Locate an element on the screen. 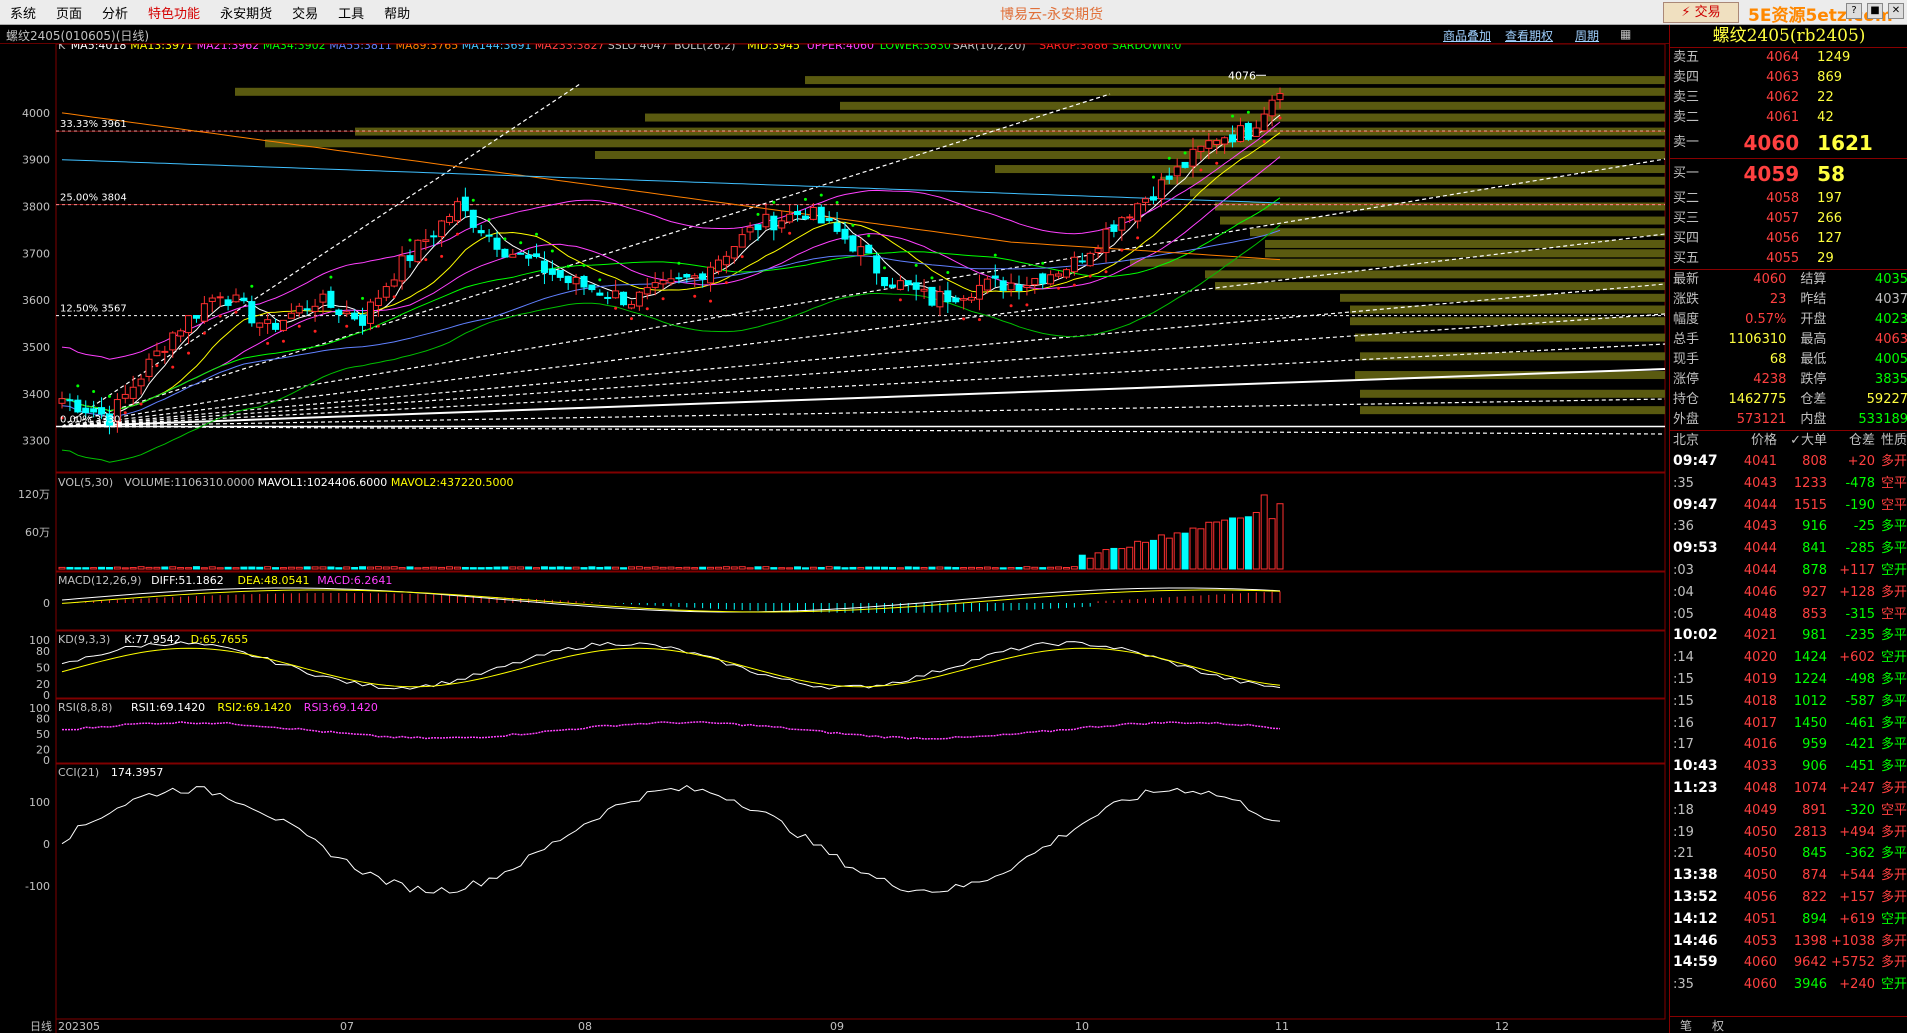 Image resolution: width=1907 pixels, height=1033 pixels. bid-row: 买五 4055 29 is located at coordinates (1788, 259).